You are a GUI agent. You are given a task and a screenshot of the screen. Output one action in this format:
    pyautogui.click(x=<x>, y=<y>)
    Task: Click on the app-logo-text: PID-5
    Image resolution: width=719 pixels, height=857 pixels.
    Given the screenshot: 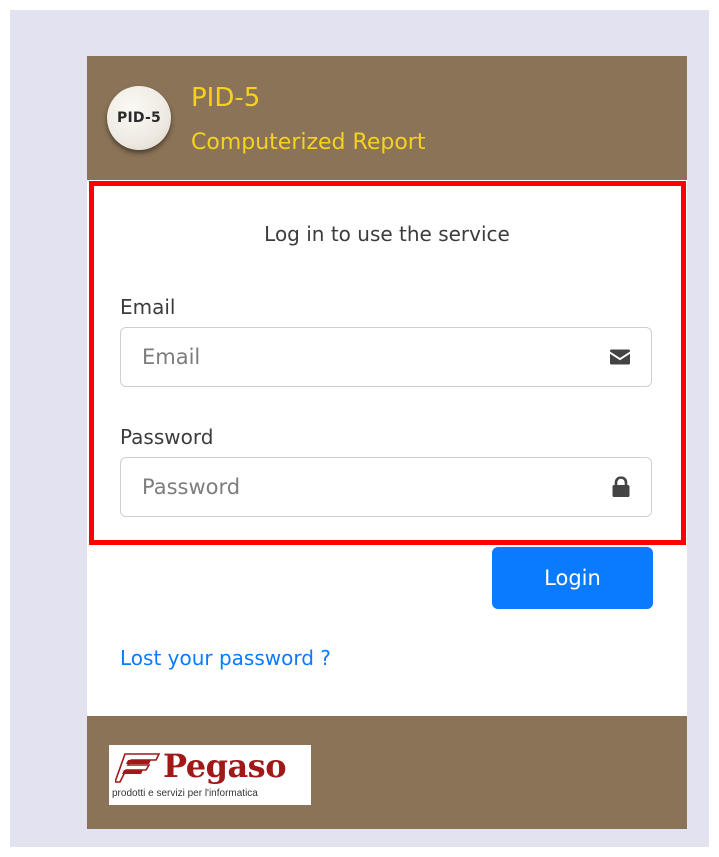 What is the action you would take?
    pyautogui.click(x=139, y=118)
    